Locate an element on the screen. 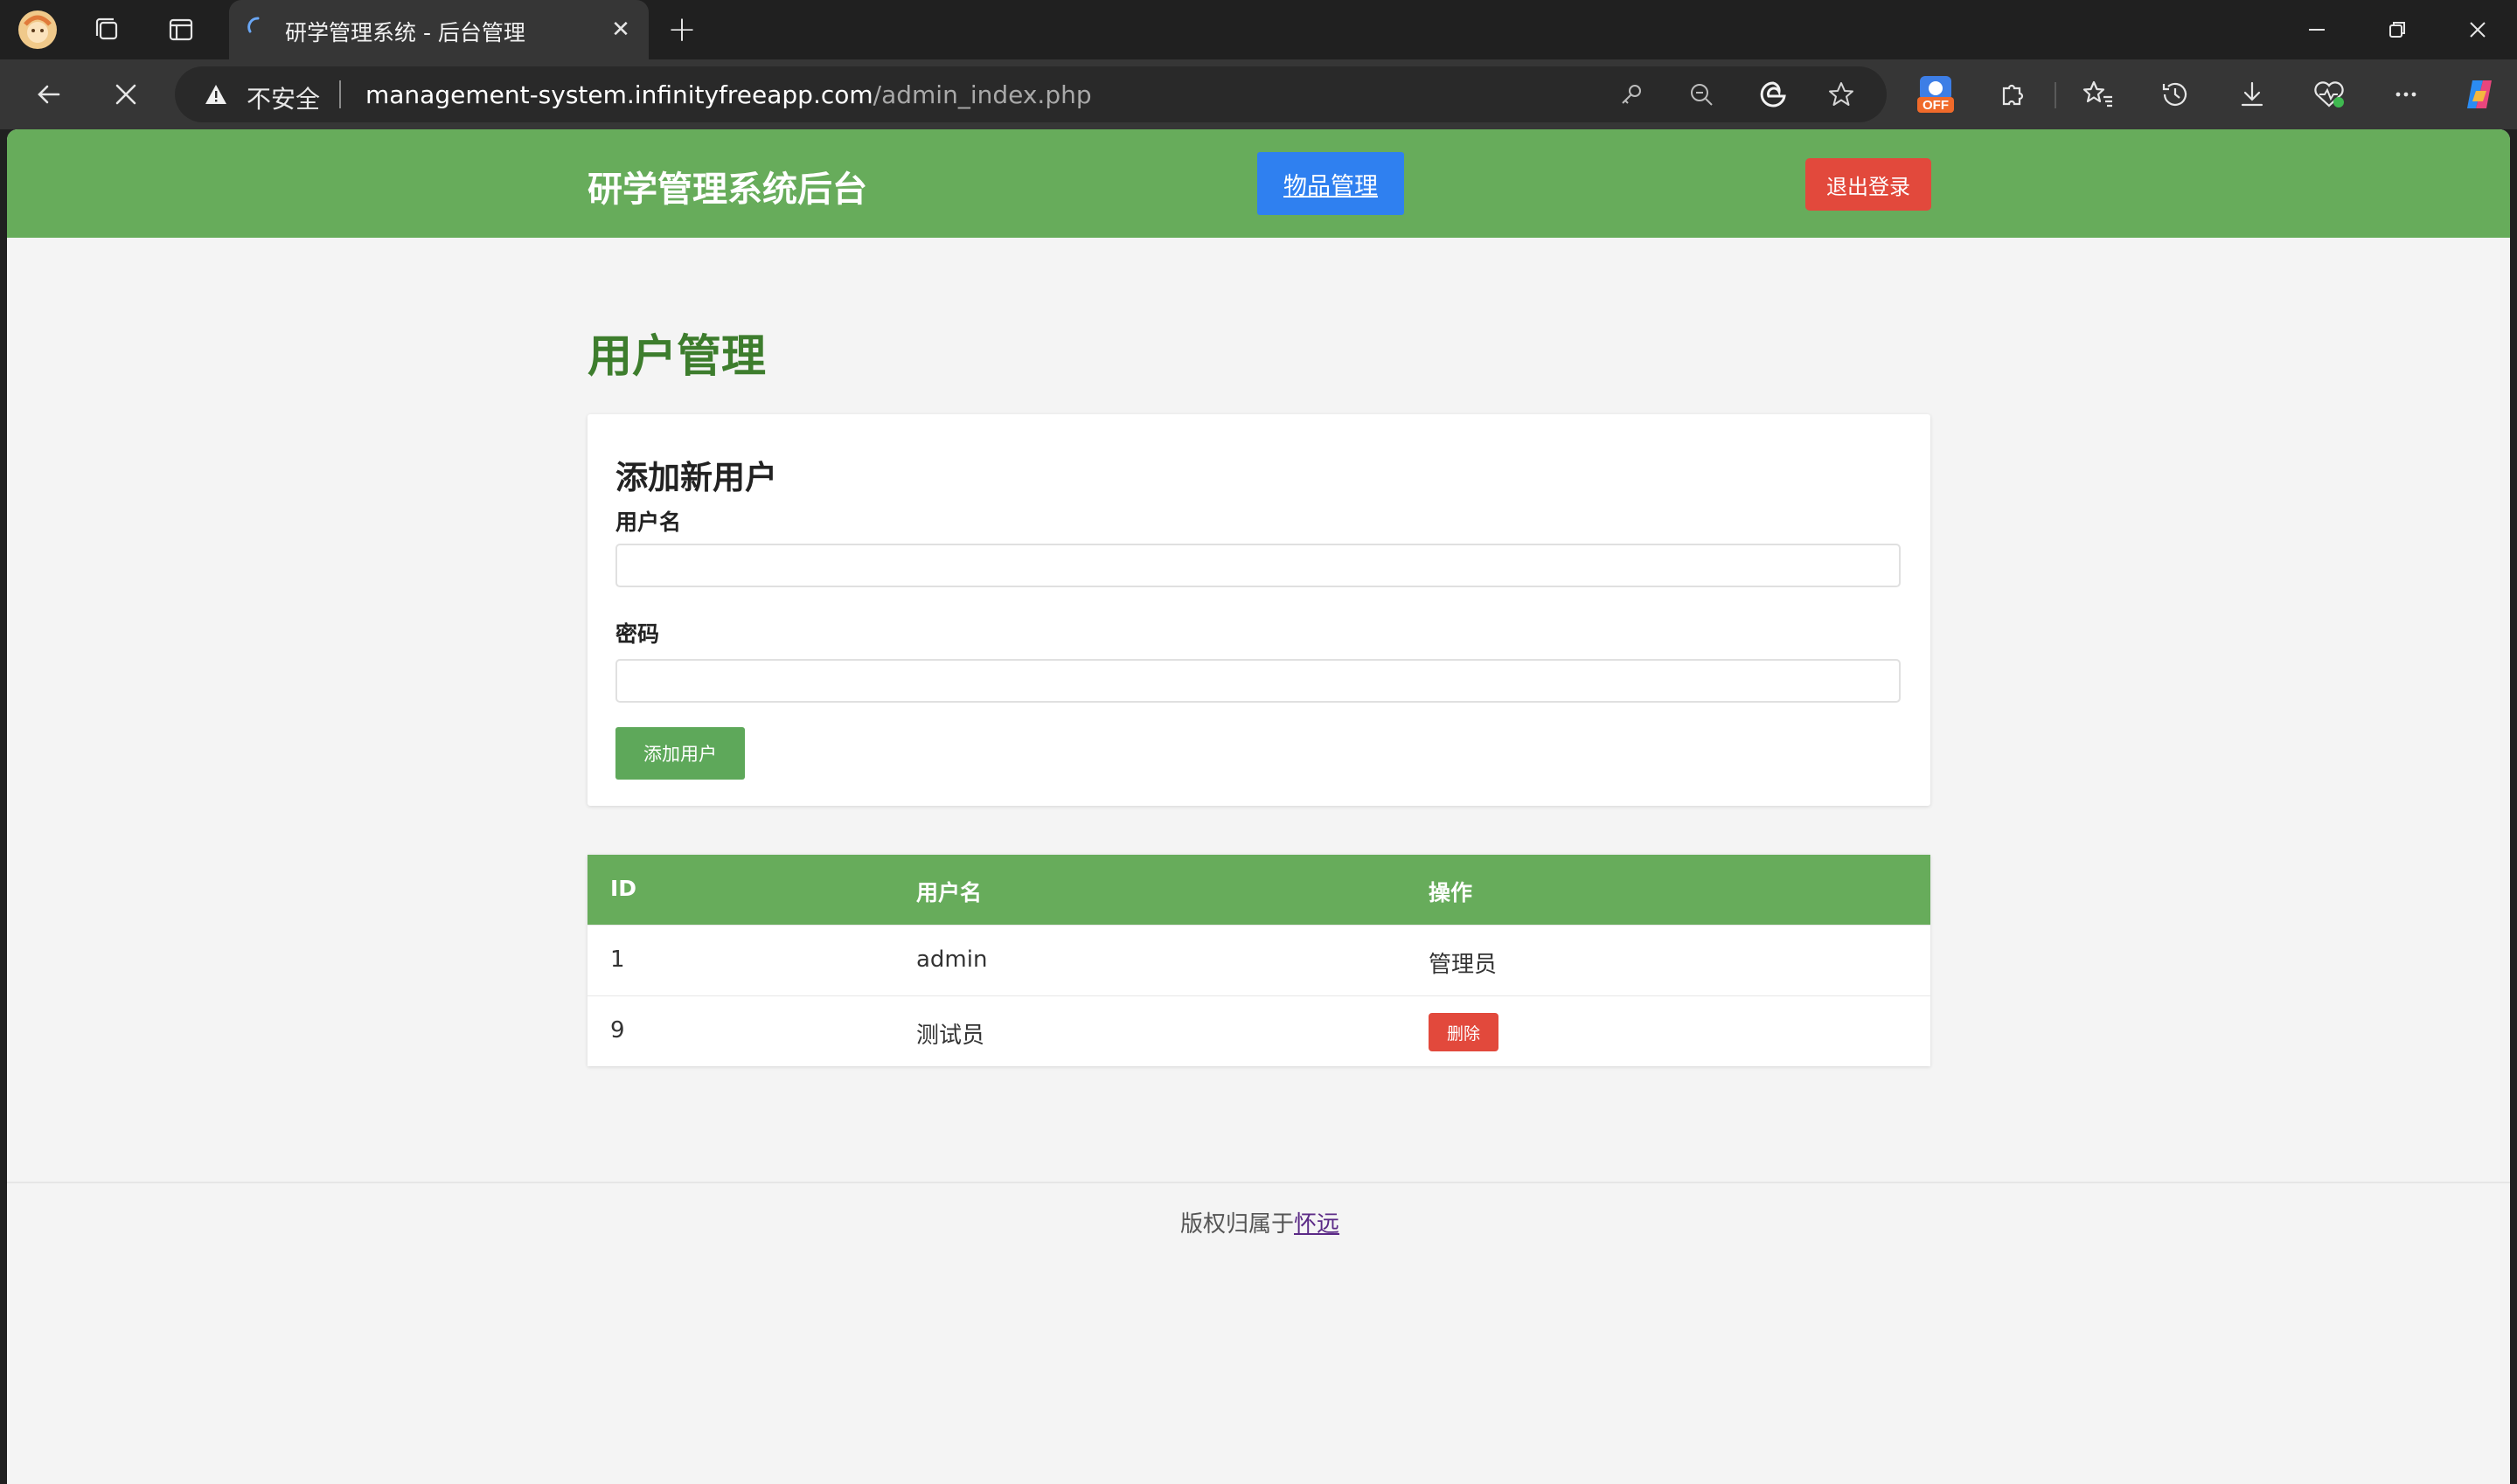 The height and width of the screenshot is (1484, 2517). close-tab-icon: ✕ is located at coordinates (621, 29).